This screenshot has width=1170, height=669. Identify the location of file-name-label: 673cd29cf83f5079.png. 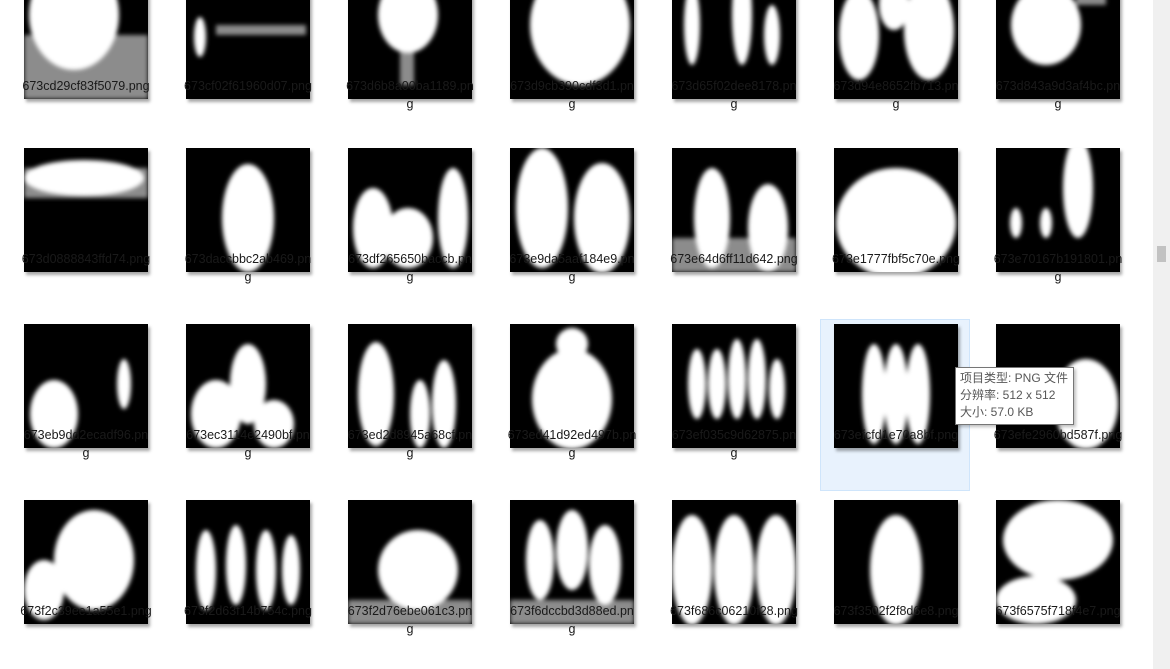
(86, 86).